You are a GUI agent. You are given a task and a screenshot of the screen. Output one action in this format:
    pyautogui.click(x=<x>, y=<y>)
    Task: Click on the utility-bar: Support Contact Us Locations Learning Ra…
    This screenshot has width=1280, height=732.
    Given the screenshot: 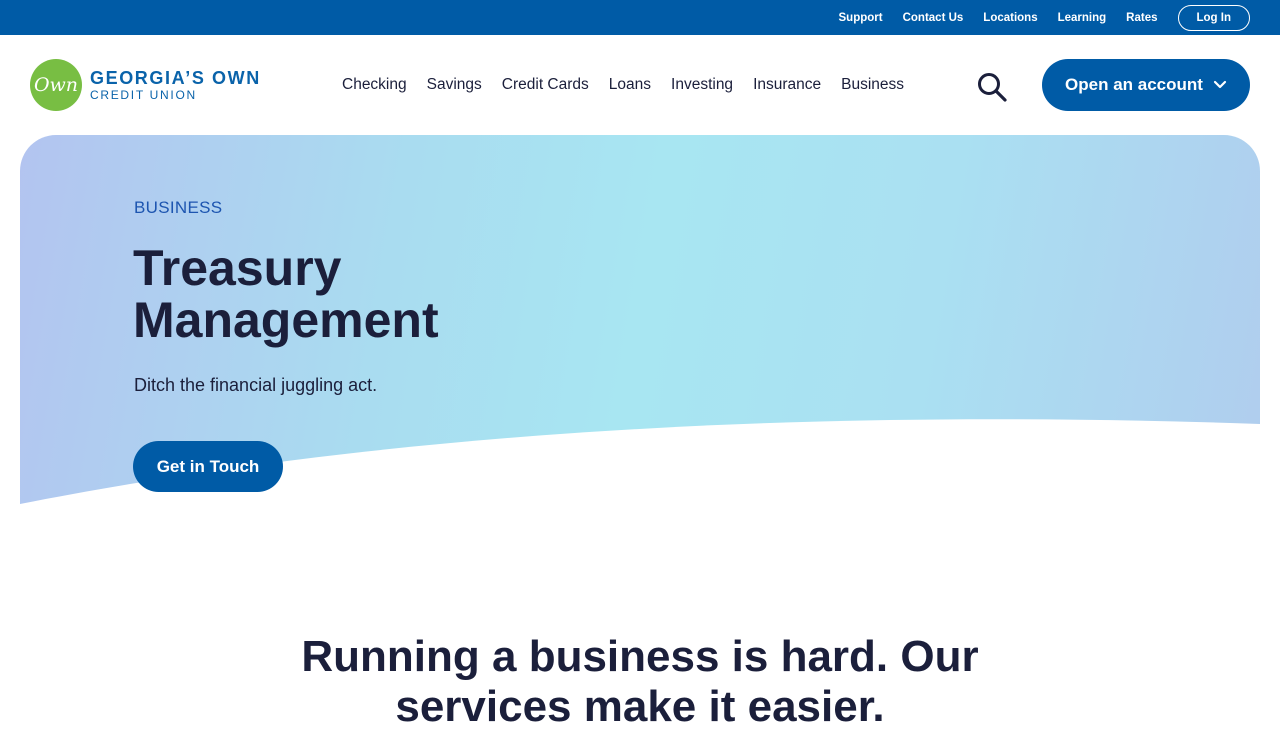 What is the action you would take?
    pyautogui.click(x=640, y=17)
    